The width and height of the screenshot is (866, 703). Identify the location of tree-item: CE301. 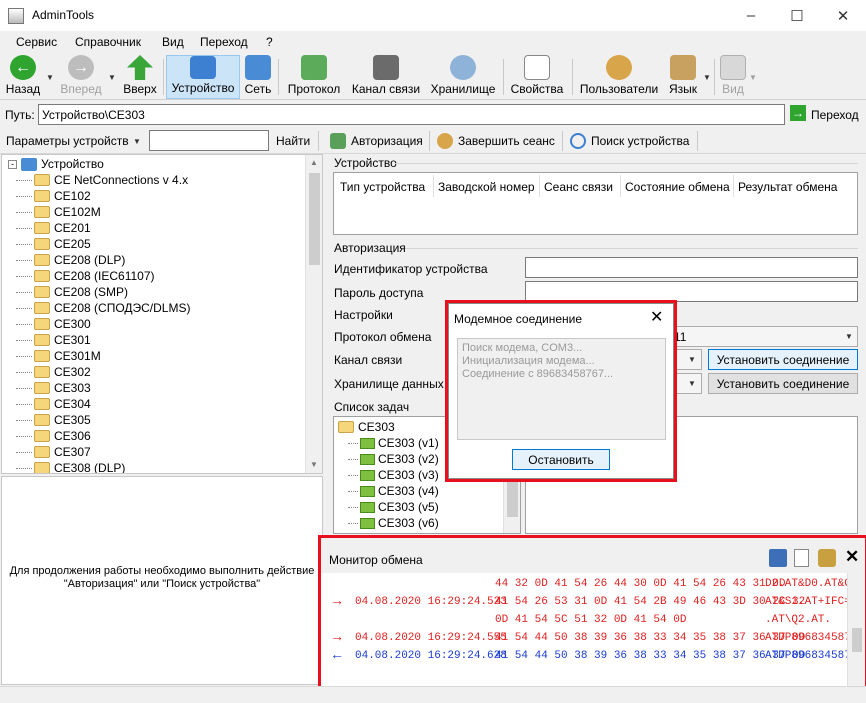
(53, 340).